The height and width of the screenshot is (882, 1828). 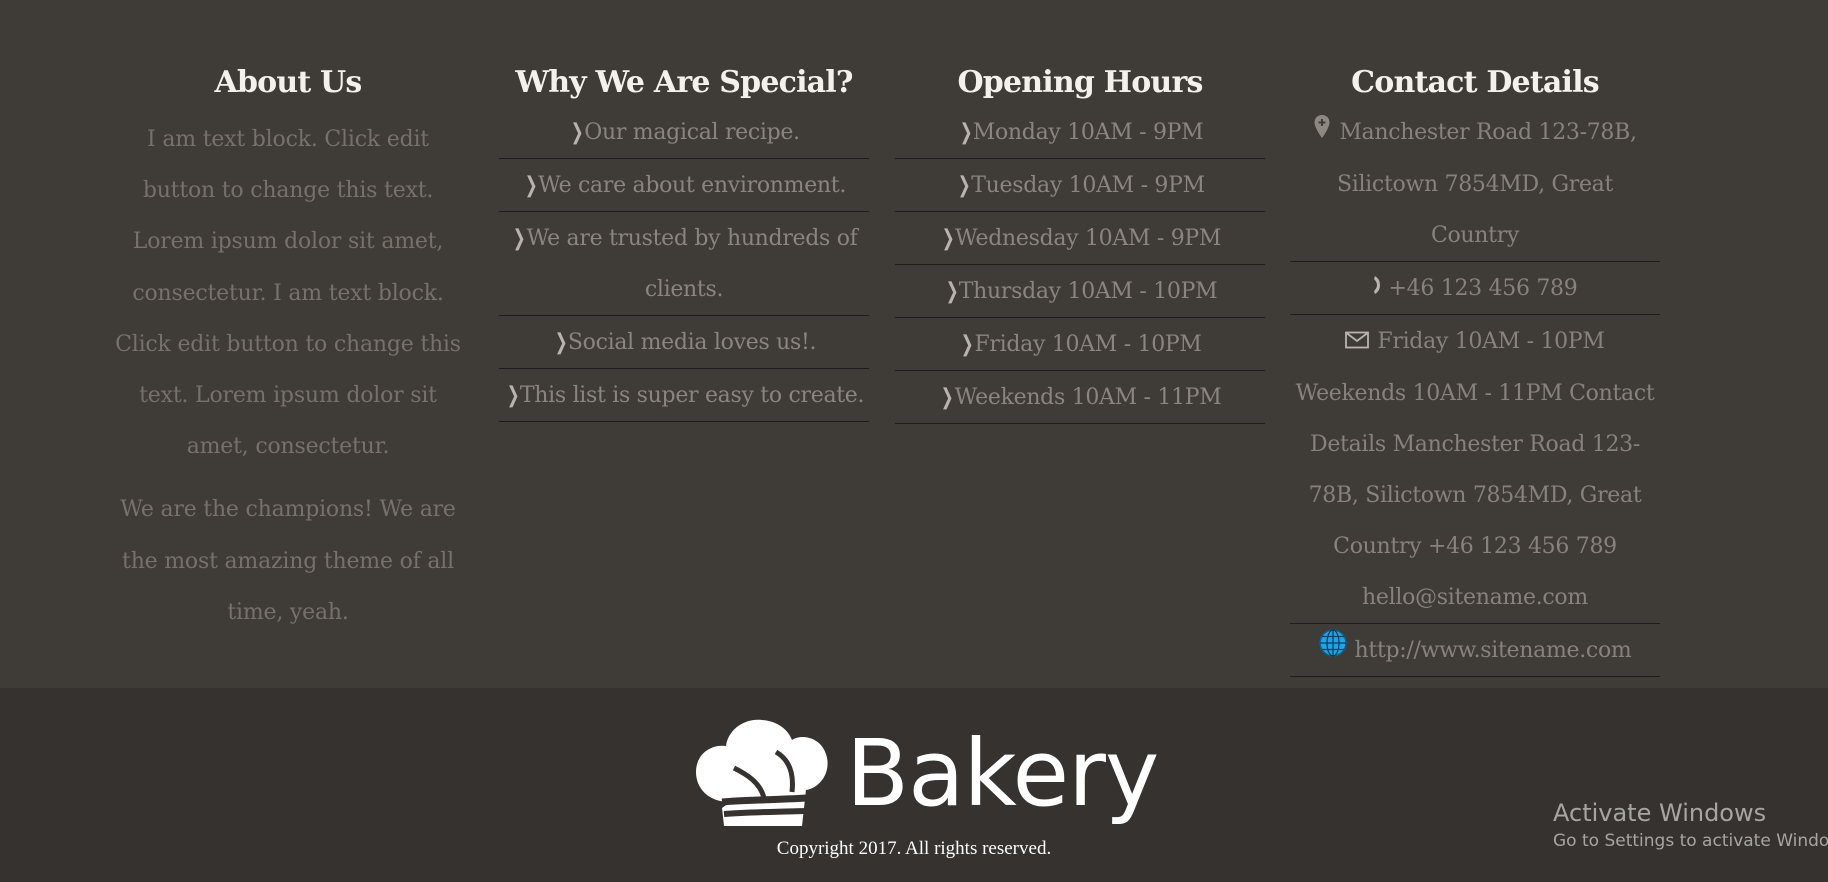 I want to click on list-item: ❯Weekends 10AM - 11PM, so click(x=1080, y=397).